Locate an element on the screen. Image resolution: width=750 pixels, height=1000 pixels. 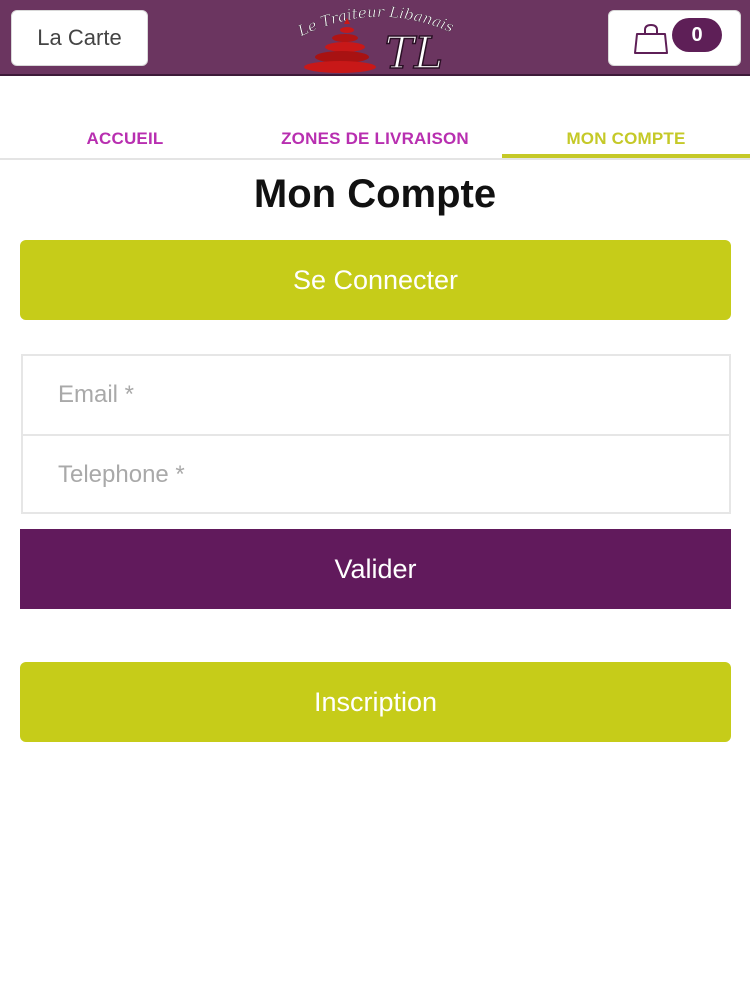
active-tab-indicator is located at coordinates (626, 156).